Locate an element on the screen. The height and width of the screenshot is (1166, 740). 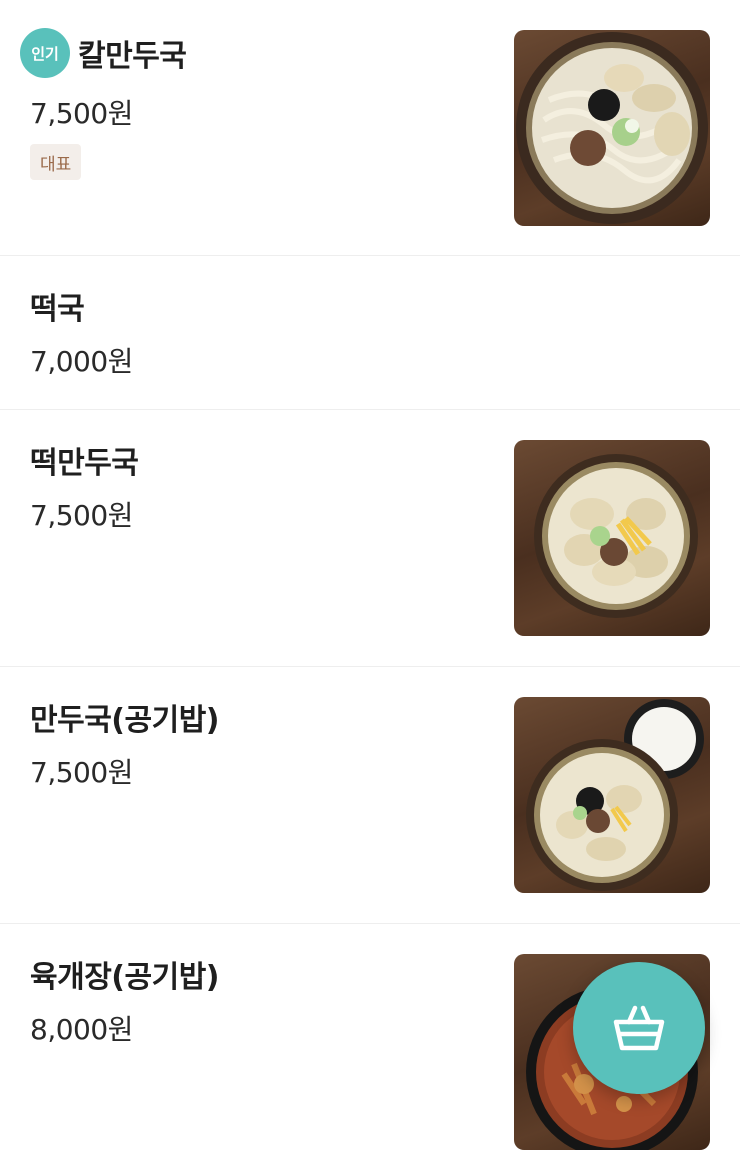
item-name-row: 육개장(공기밥) is located at coordinates (125, 974).